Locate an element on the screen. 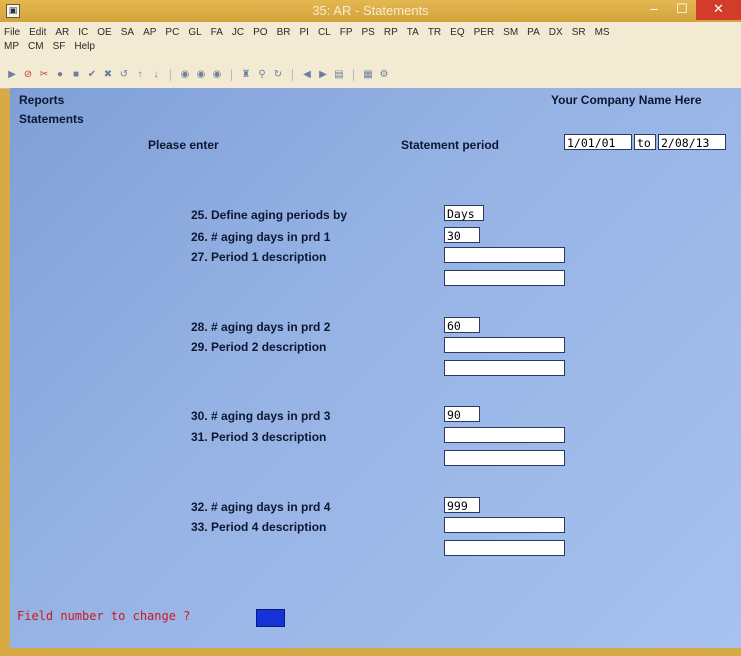 The width and height of the screenshot is (741, 656). cut-icon: ✂ is located at coordinates (44, 75).